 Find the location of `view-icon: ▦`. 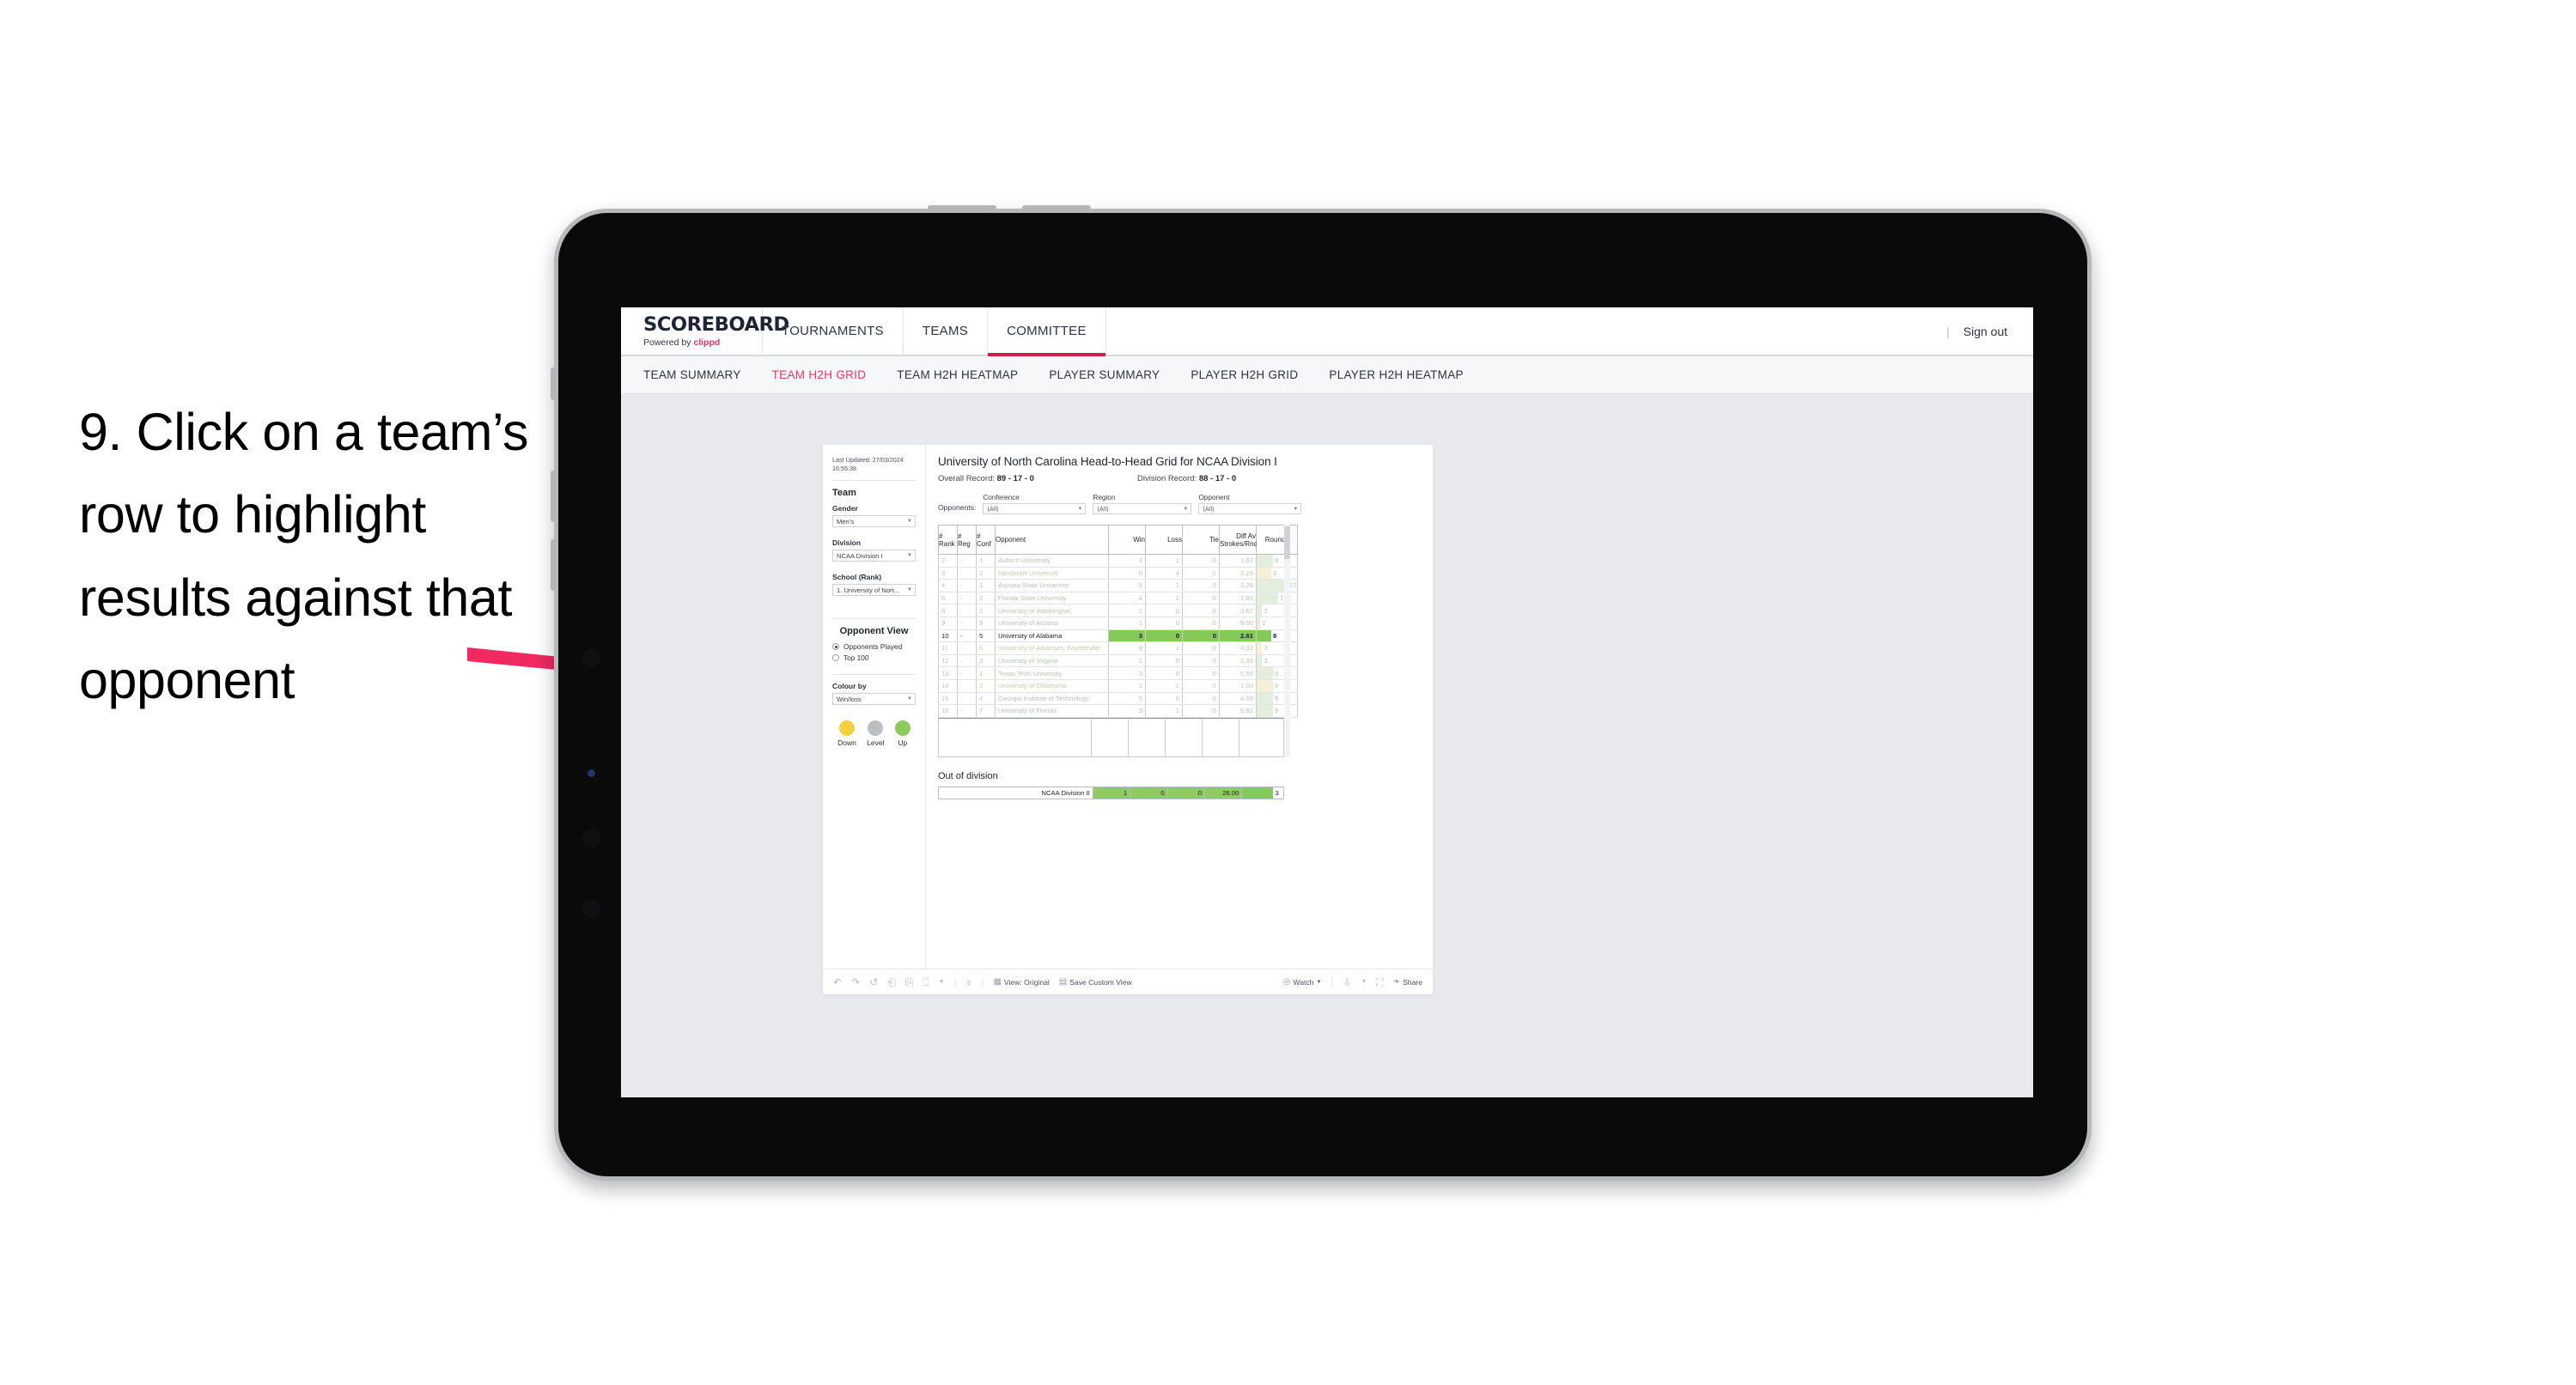

view-icon: ▦ is located at coordinates (997, 982).